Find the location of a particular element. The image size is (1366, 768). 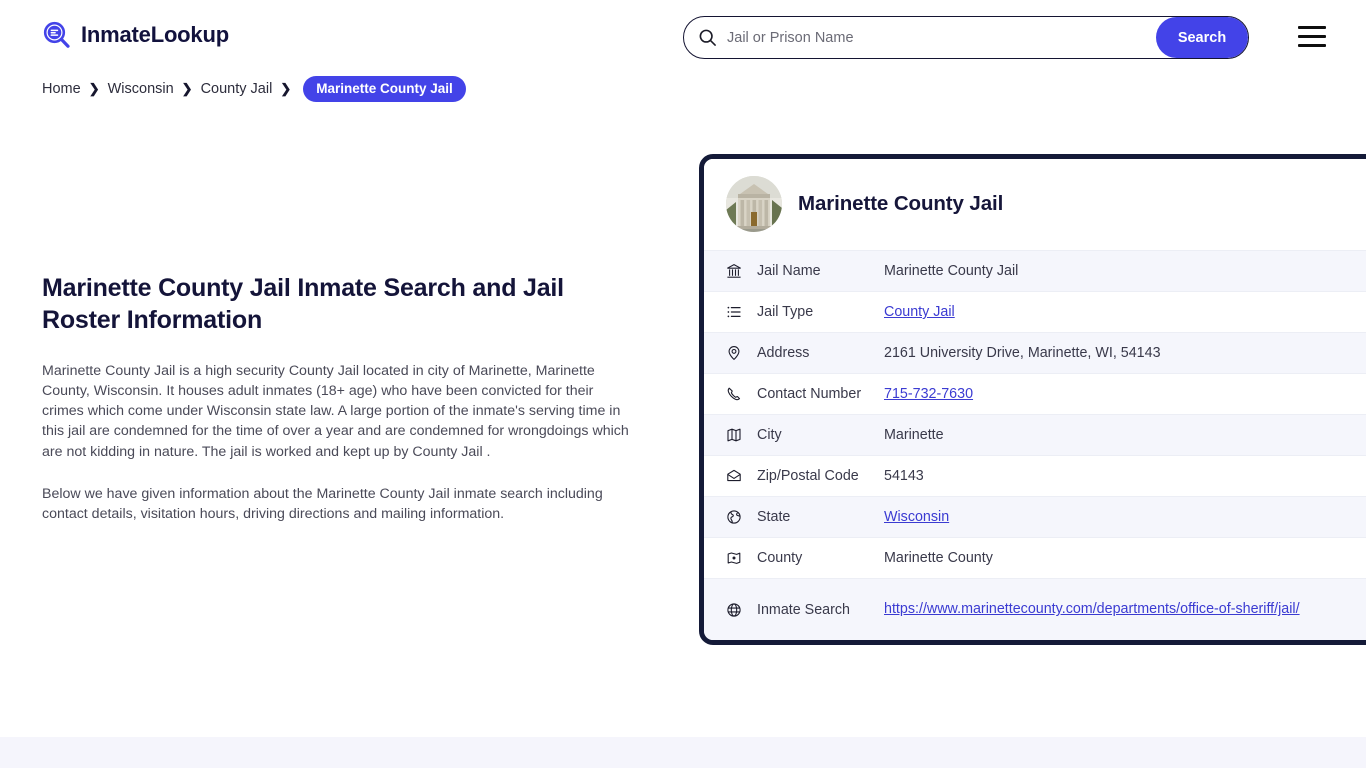

row-label: County is located at coordinates (780, 558).